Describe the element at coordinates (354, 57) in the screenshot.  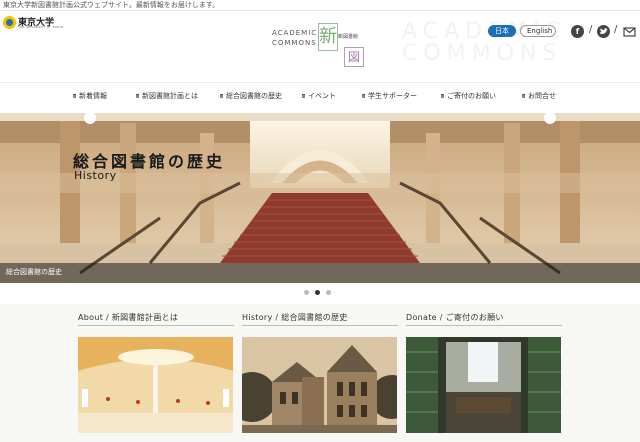
I see `logo-glyph-zu: 図` at that location.